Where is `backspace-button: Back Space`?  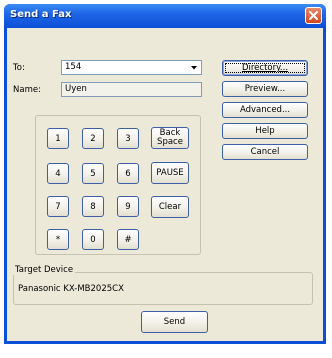 backspace-button: Back Space is located at coordinates (170, 138).